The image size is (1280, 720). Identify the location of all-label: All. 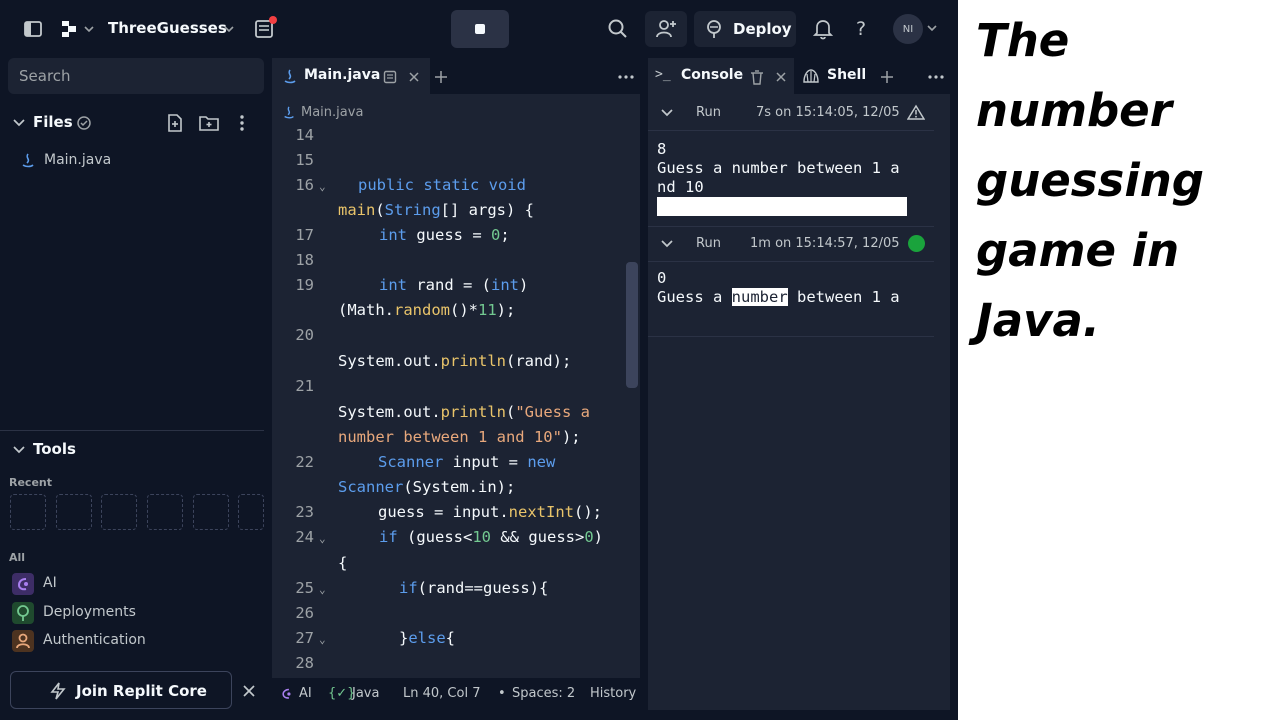
(17, 557).